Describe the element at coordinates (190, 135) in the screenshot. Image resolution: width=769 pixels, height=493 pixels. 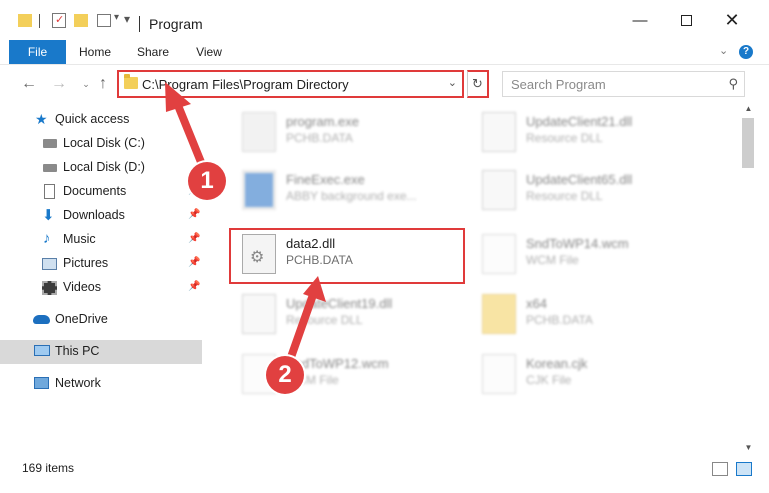
I see `arrow-1-shaft` at that location.